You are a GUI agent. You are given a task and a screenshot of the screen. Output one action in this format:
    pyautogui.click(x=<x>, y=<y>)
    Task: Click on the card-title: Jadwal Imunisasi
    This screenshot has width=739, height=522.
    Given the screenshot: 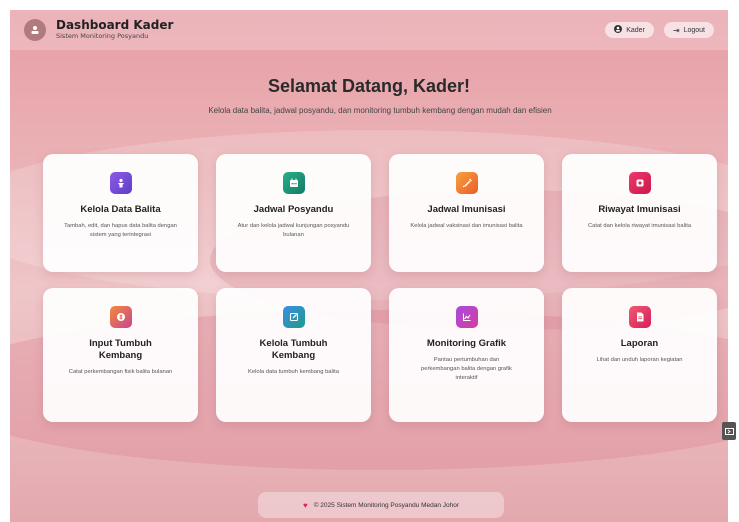 What is the action you would take?
    pyautogui.click(x=466, y=209)
    